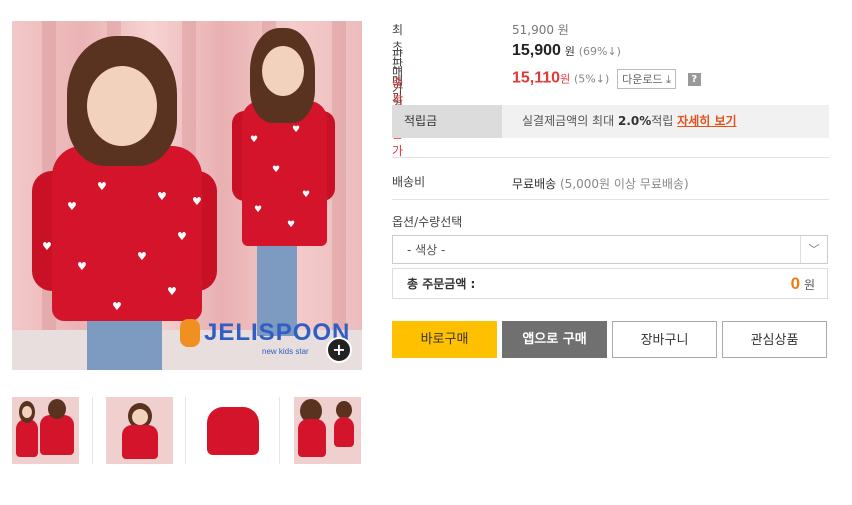 The width and height of the screenshot is (852, 505). Describe the element at coordinates (285, 351) in the screenshot. I see `brand-logo-sub: new kids star` at that location.